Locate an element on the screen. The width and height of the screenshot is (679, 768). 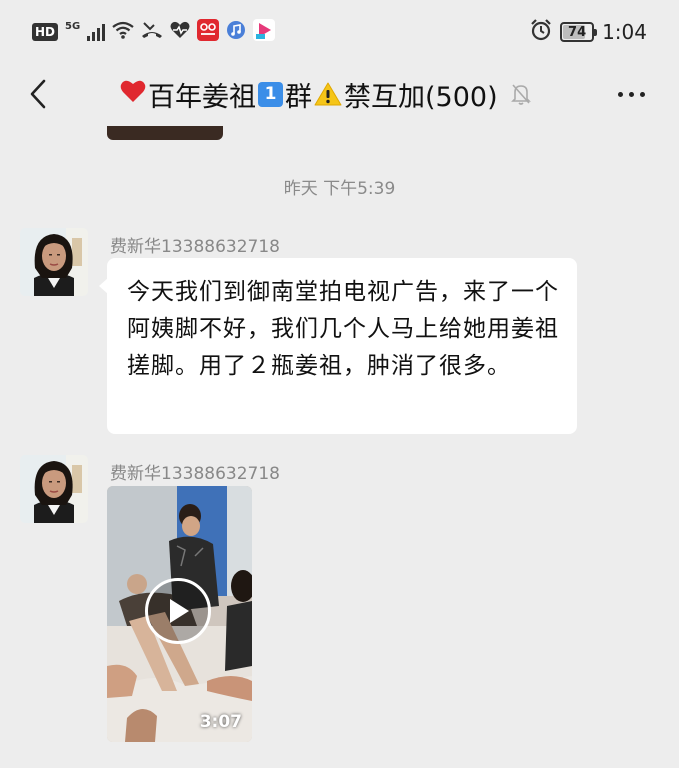
heart-icon is located at coordinates (133, 94).